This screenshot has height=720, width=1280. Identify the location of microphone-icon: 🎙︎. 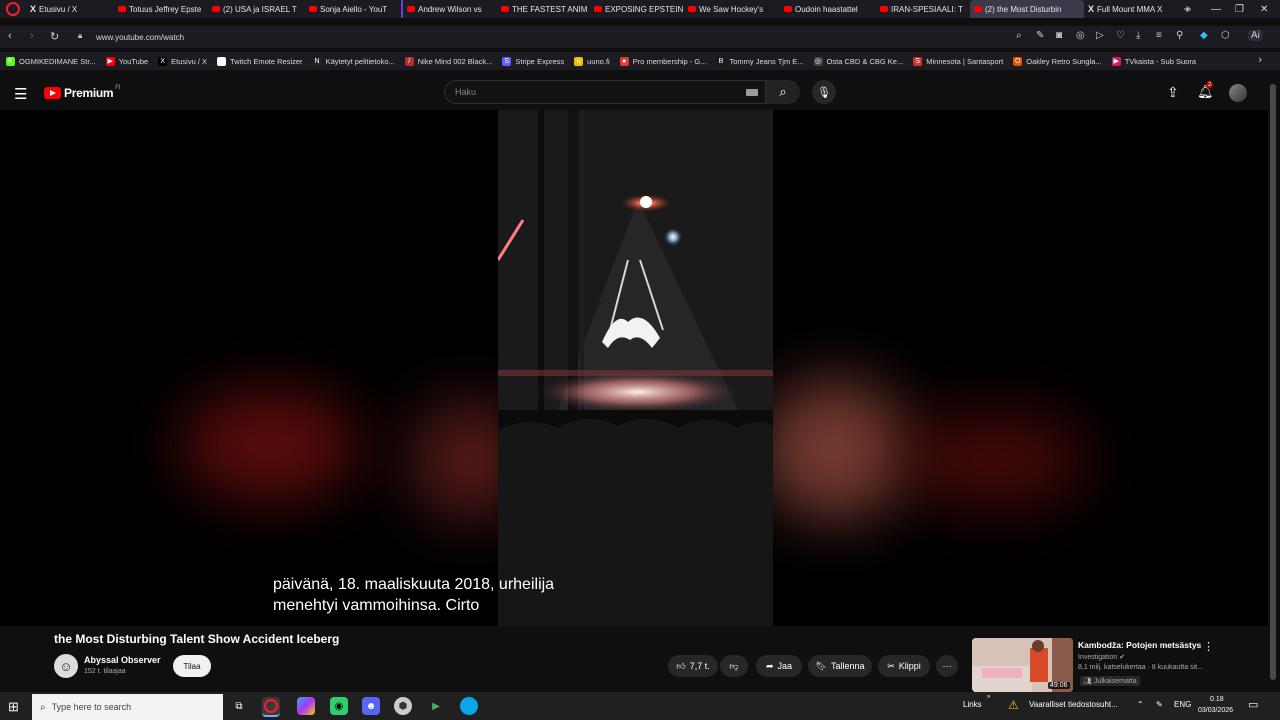
(824, 92).